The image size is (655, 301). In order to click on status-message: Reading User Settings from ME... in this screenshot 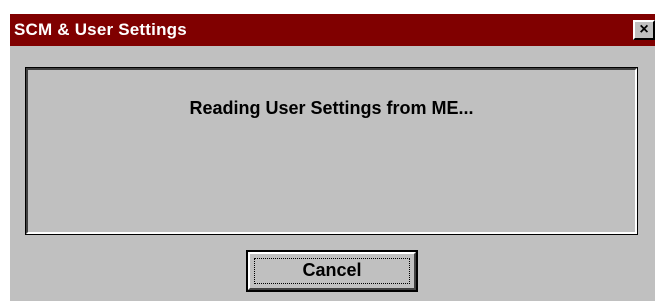, I will do `click(331, 108)`.